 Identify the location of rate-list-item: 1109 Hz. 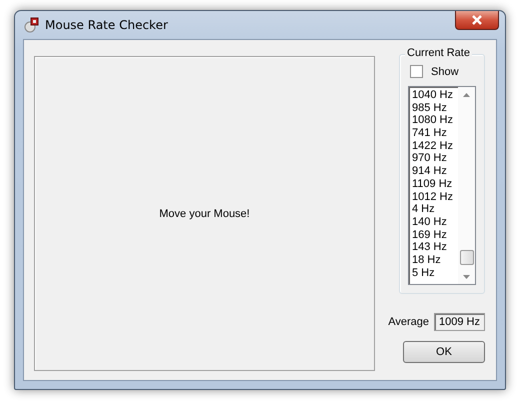
(435, 184).